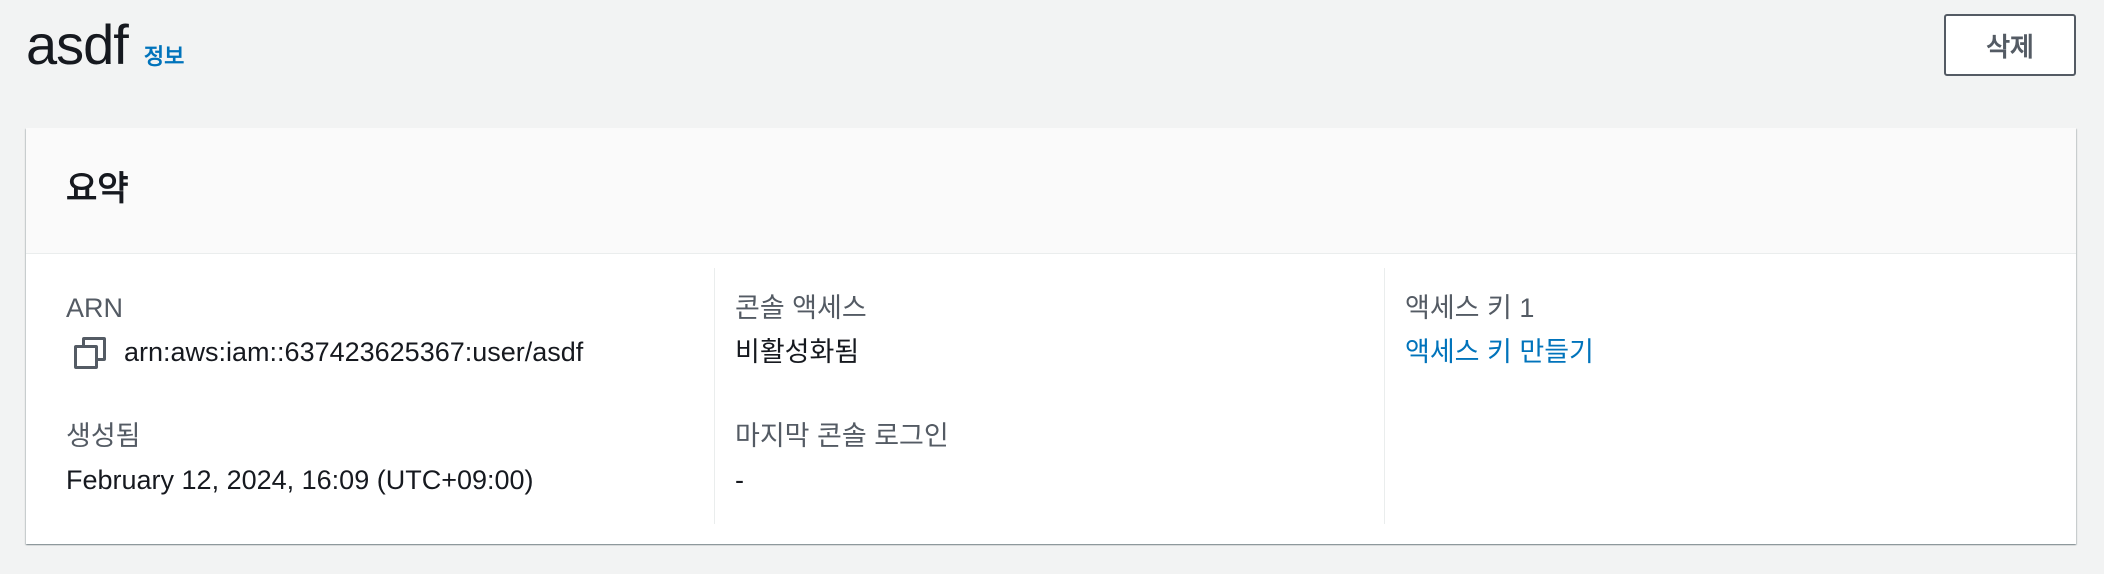  I want to click on arn-row: arn:aws:iam::637423625367:user/asdf, so click(324, 352).